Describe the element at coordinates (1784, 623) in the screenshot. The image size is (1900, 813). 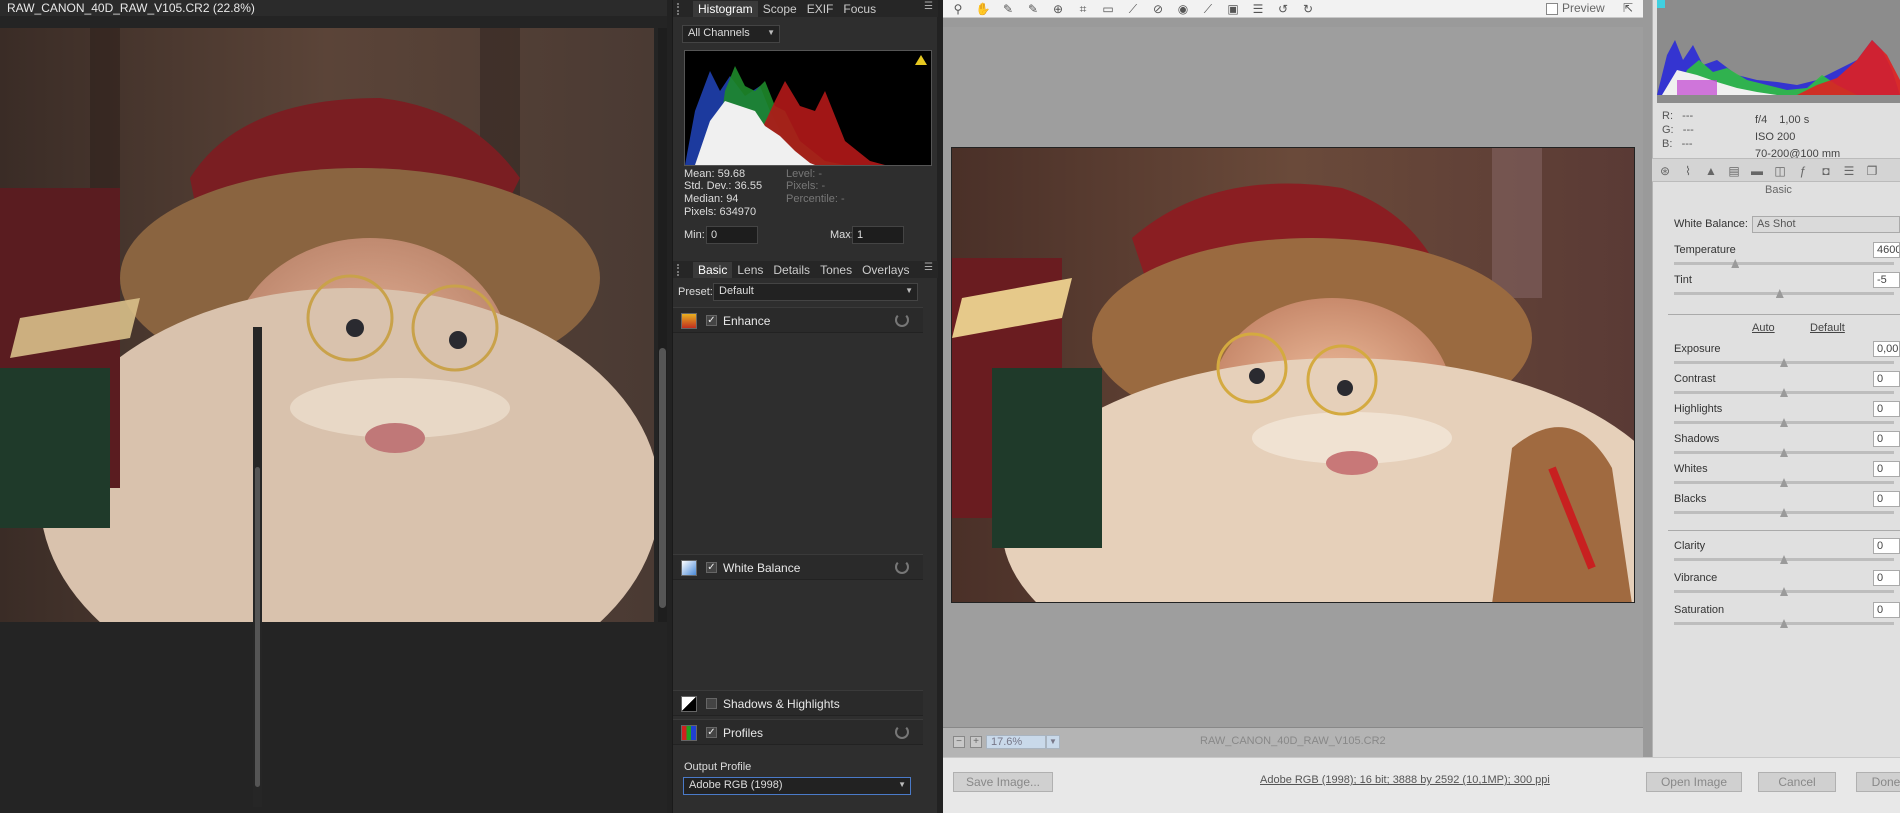
I see `acr-saturation-slider` at that location.